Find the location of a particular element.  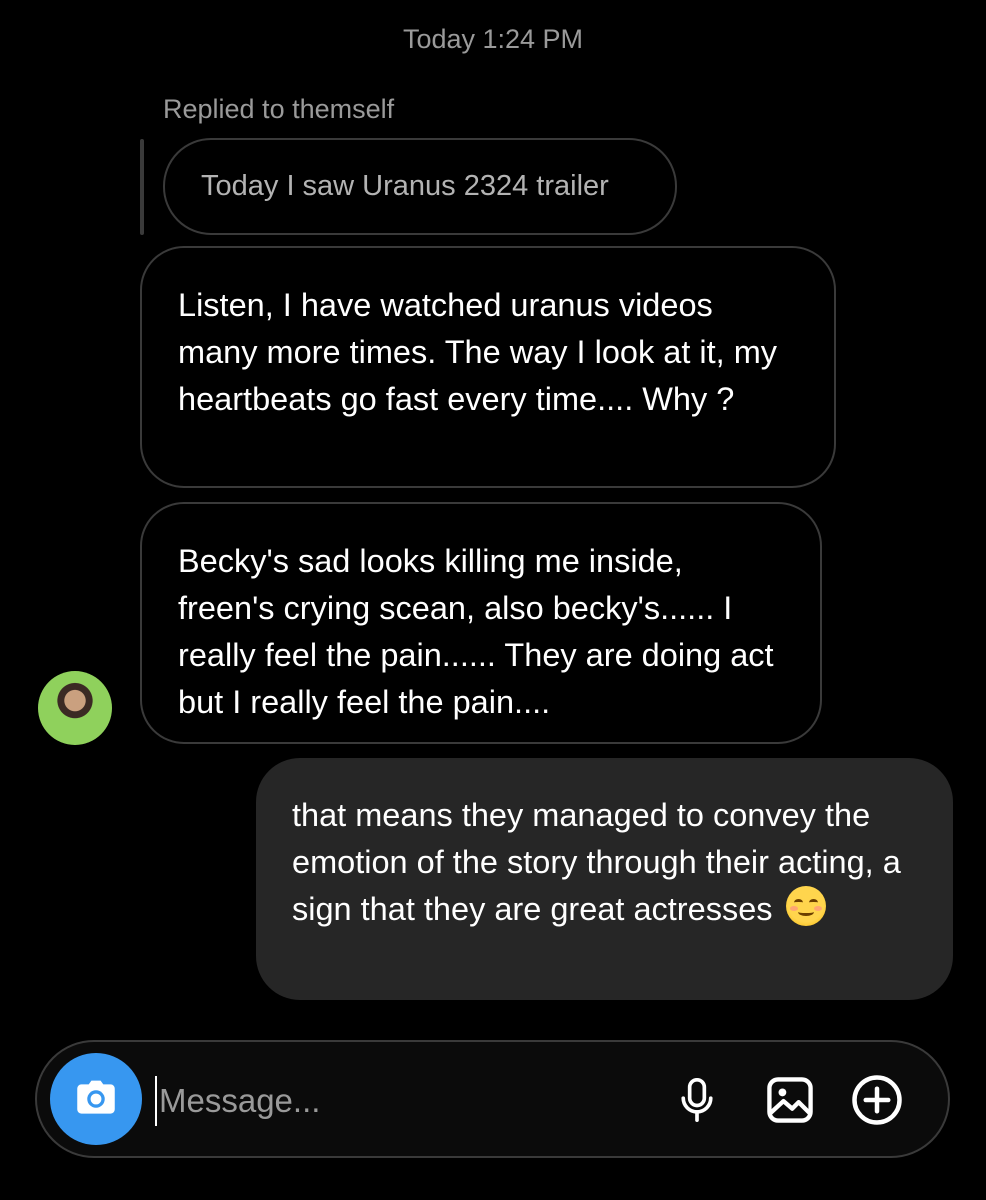

quoted-message-bubble: Today I saw Uranus 2324 trailer is located at coordinates (420, 186).